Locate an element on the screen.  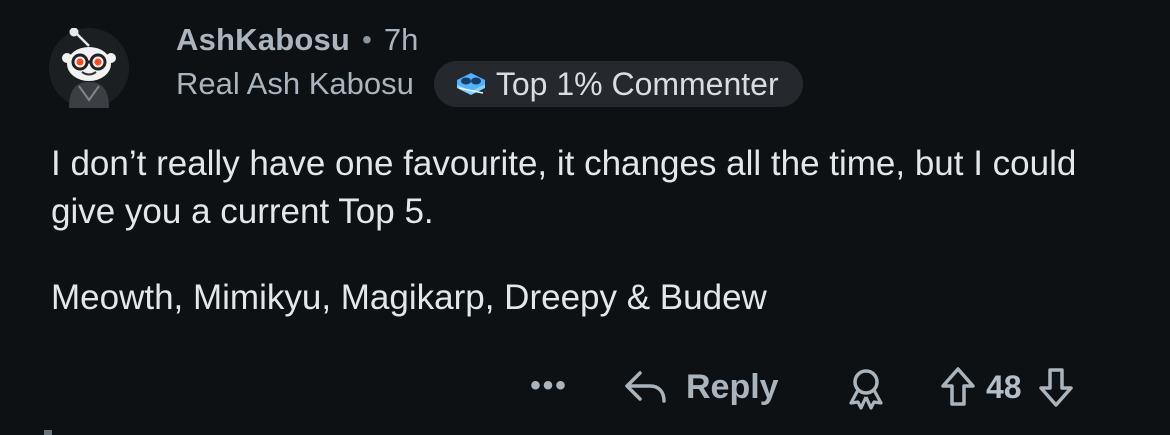
vote-count: 48 is located at coordinates (1004, 386).